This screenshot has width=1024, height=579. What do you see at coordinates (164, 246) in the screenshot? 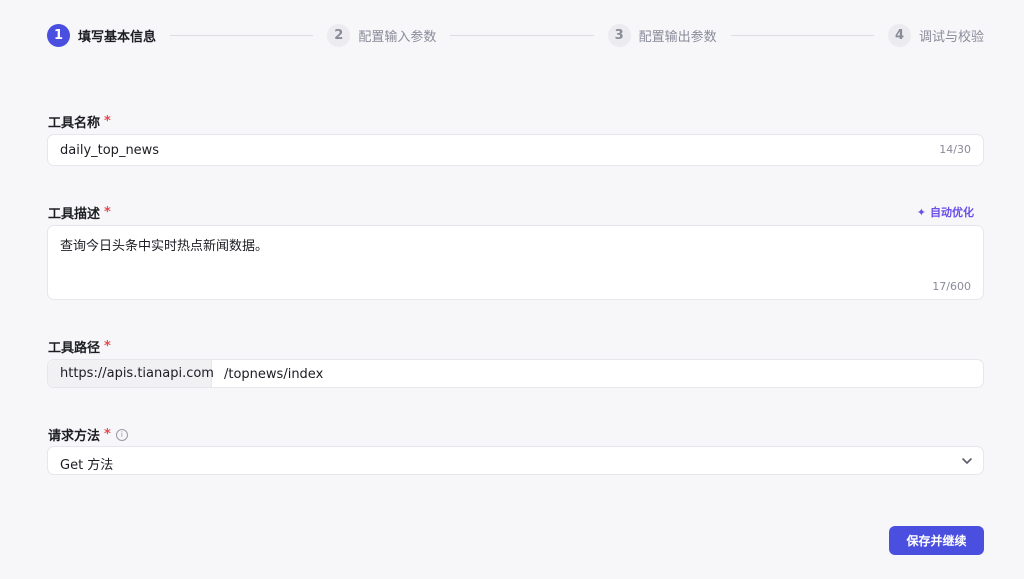
I see `tool-desc-value: 查询今日头条中实时热点新闻数据。` at bounding box center [164, 246].